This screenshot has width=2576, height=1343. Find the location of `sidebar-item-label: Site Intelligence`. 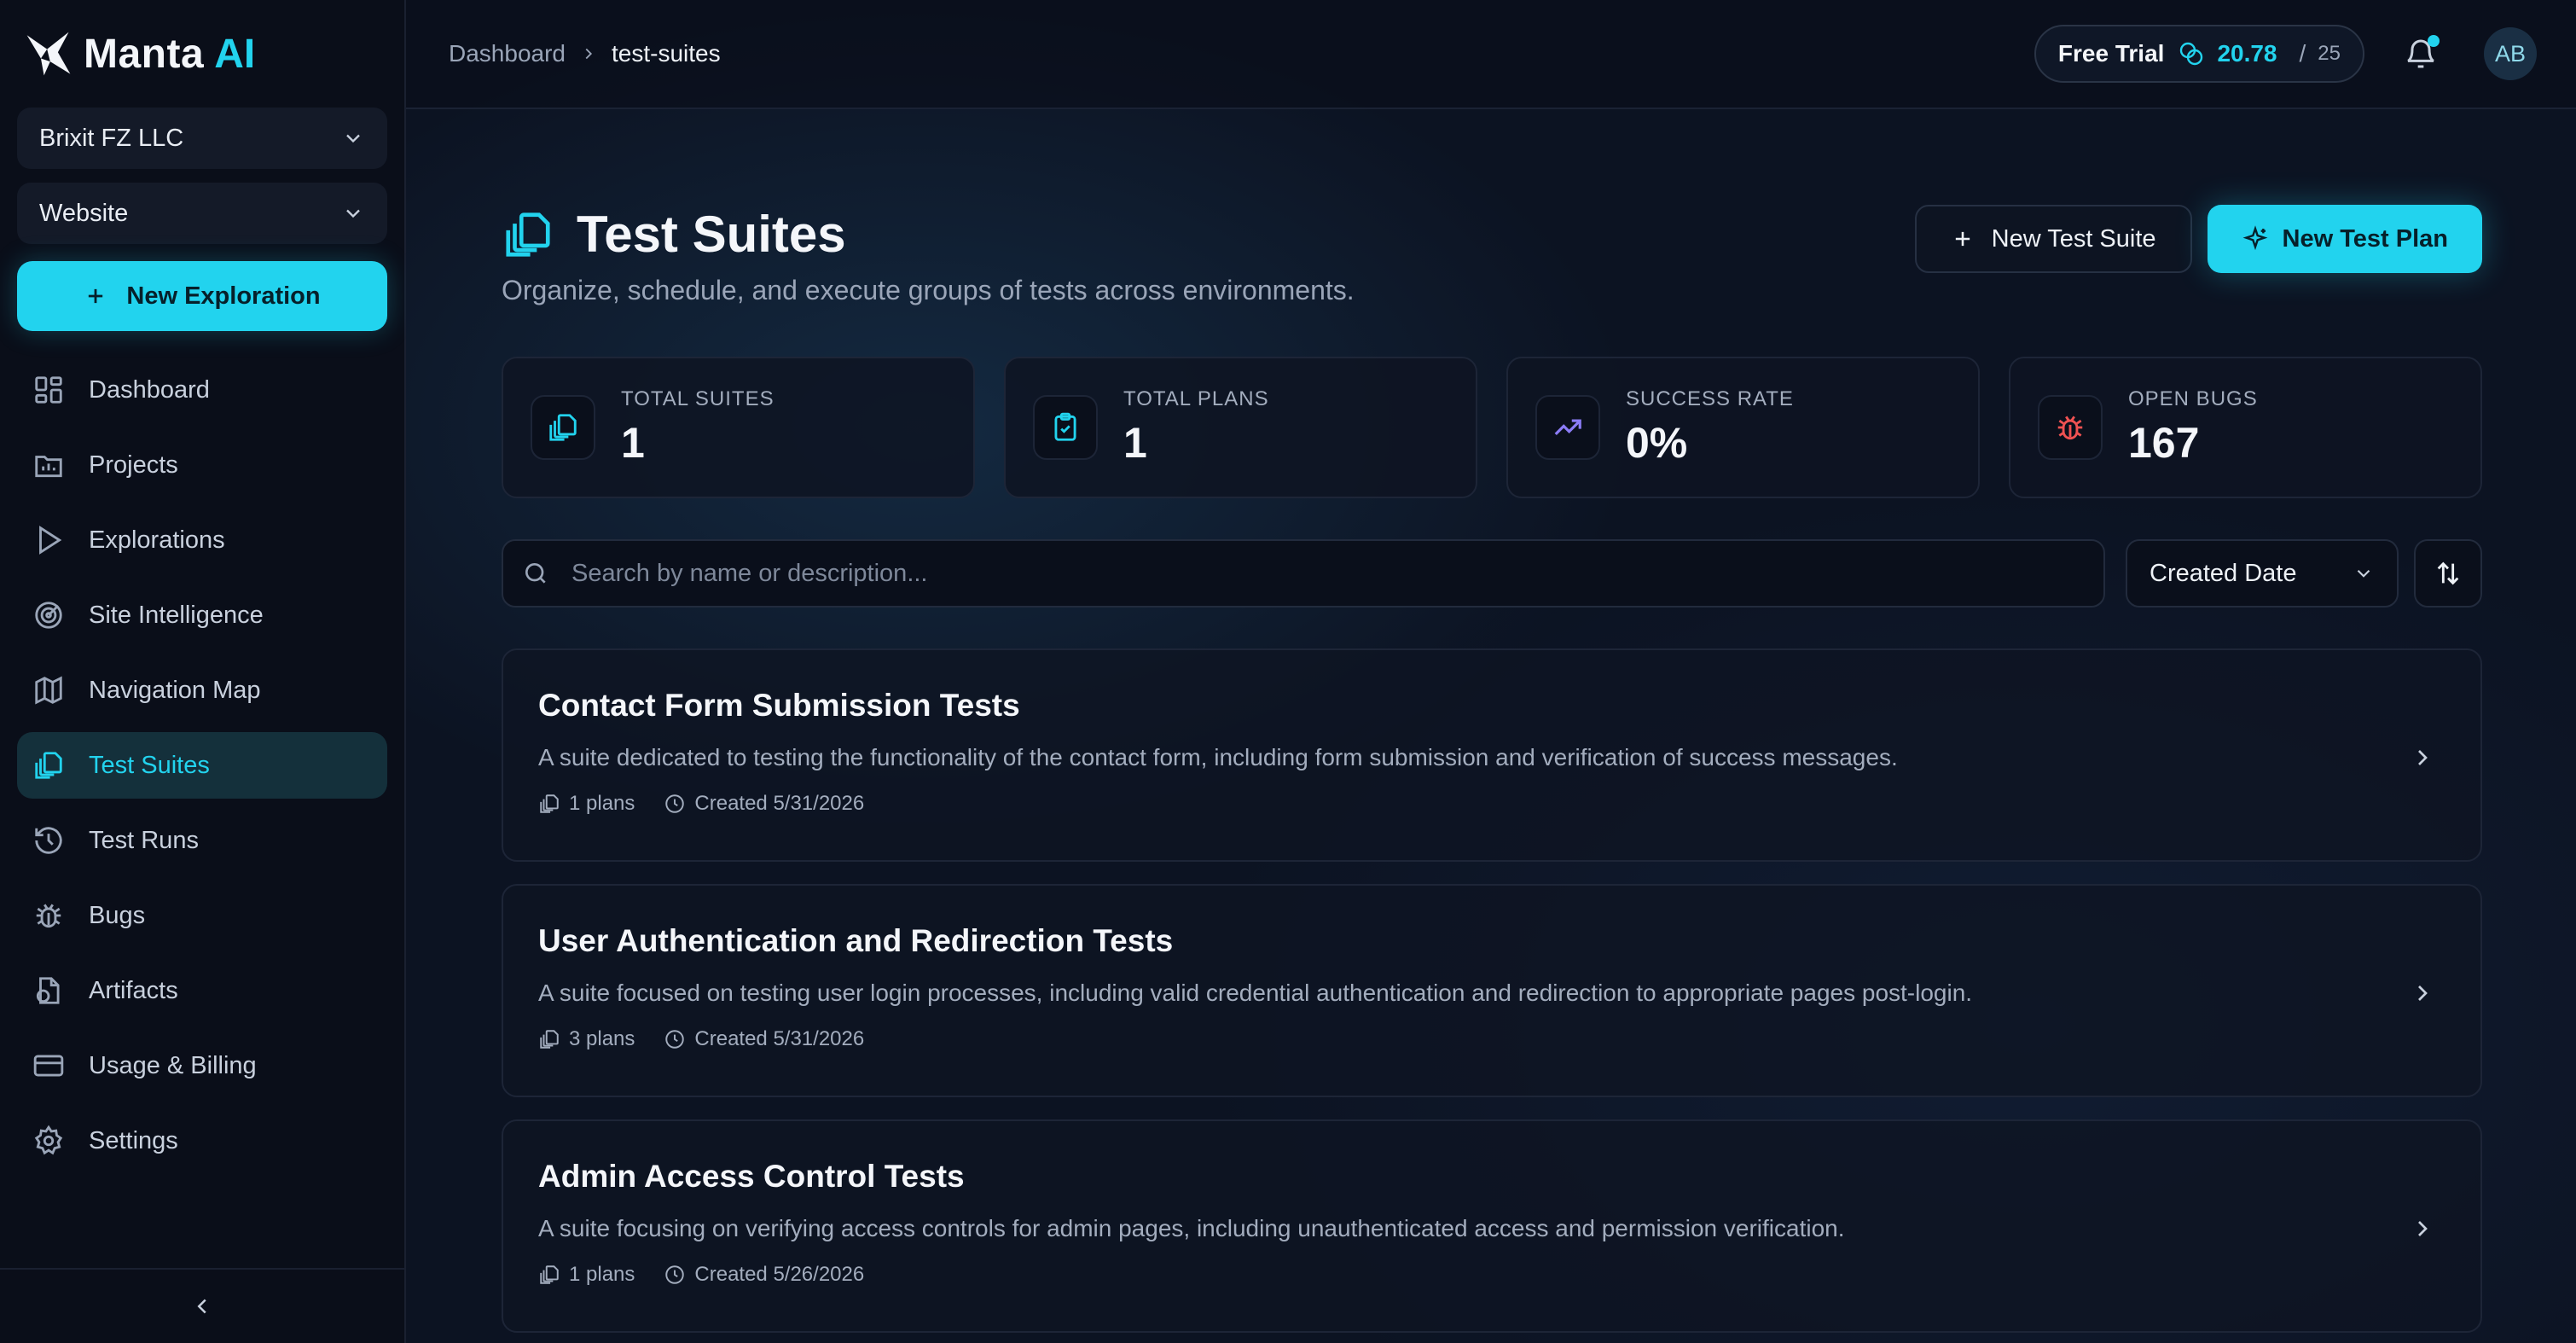

sidebar-item-label: Site Intelligence is located at coordinates (176, 615).